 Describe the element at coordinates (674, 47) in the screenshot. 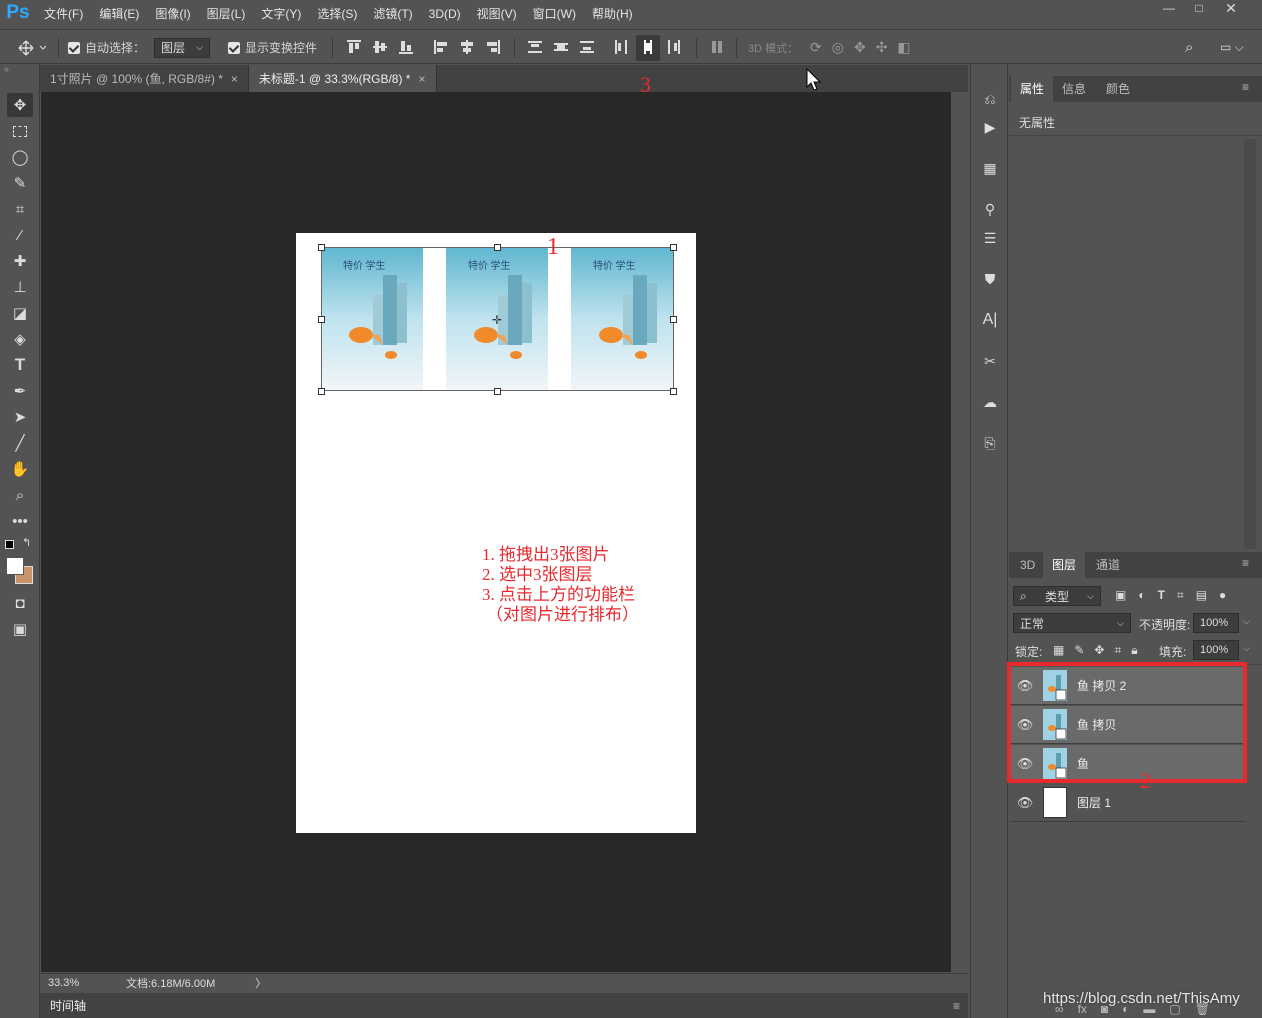

I see `distribute-right-icon` at that location.